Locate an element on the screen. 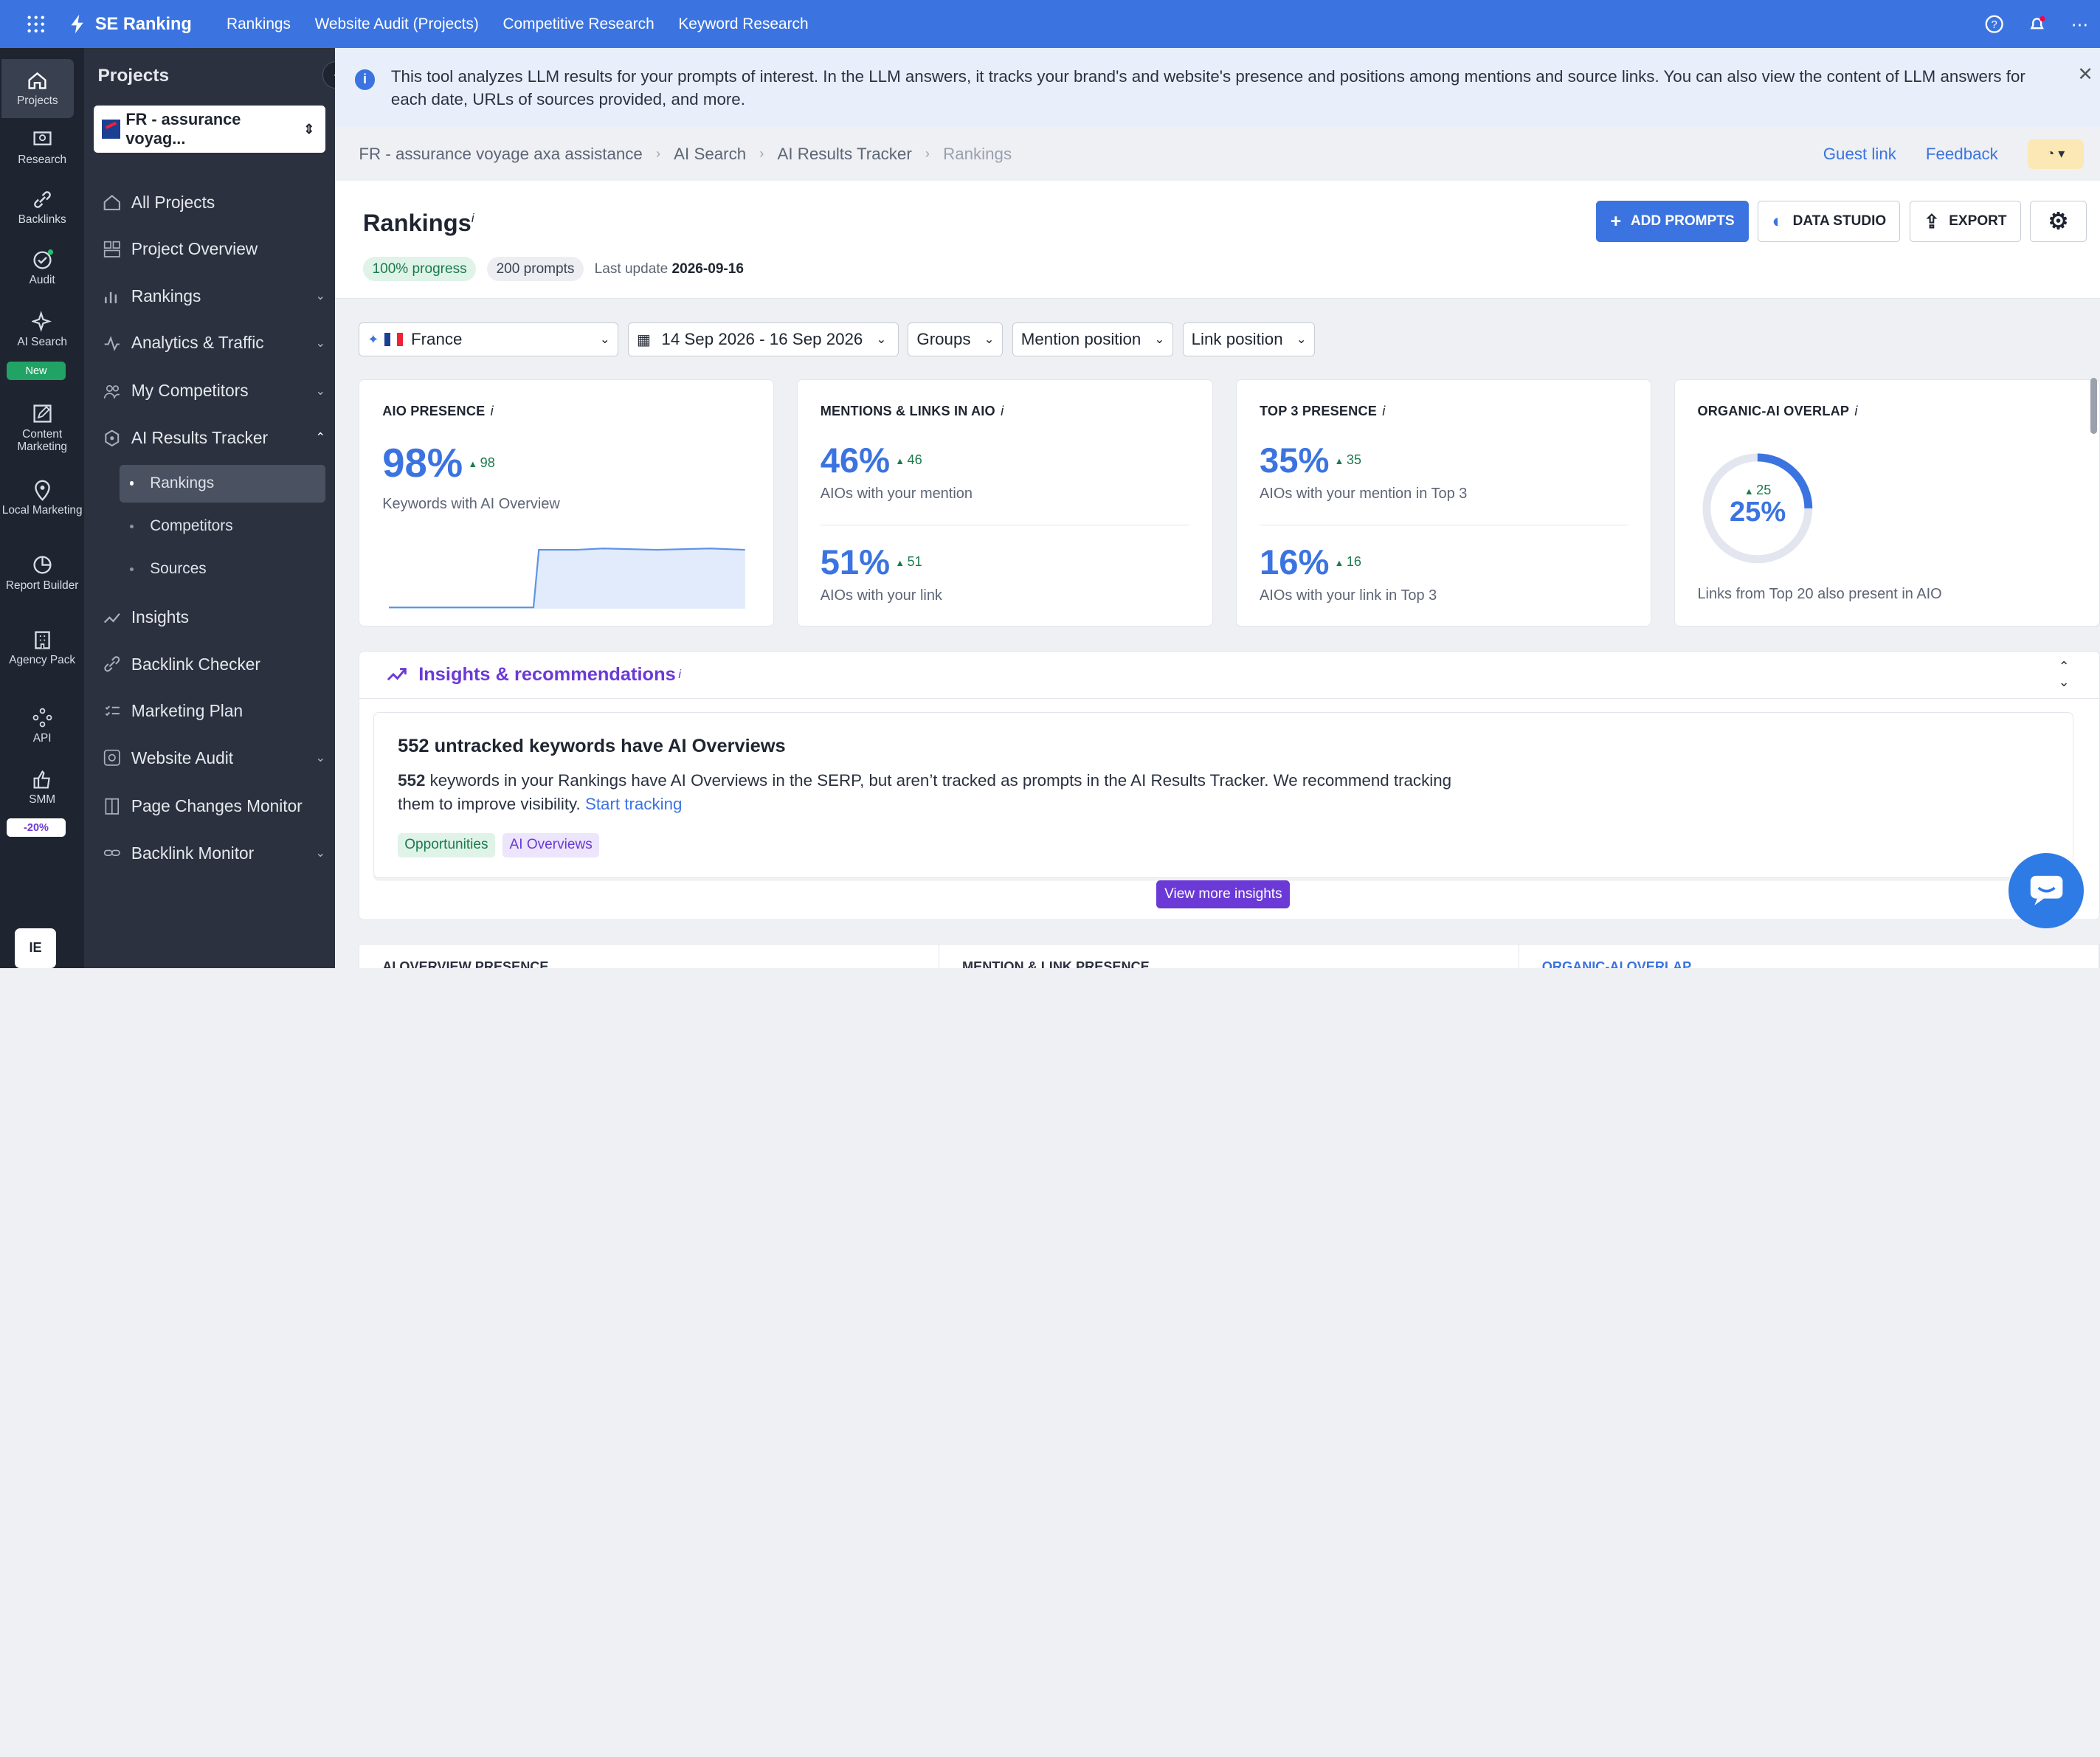 The width and height of the screenshot is (2100, 1757). top3-link-delta: 16 is located at coordinates (1348, 562).